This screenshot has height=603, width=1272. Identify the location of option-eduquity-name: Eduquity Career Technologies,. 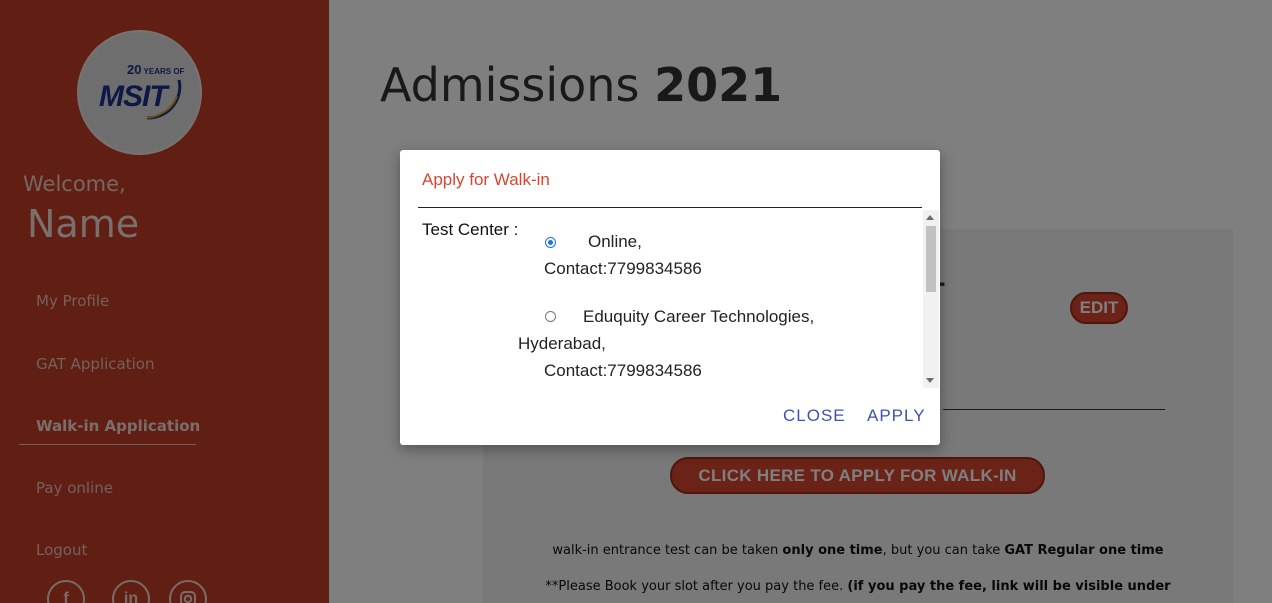
(699, 316).